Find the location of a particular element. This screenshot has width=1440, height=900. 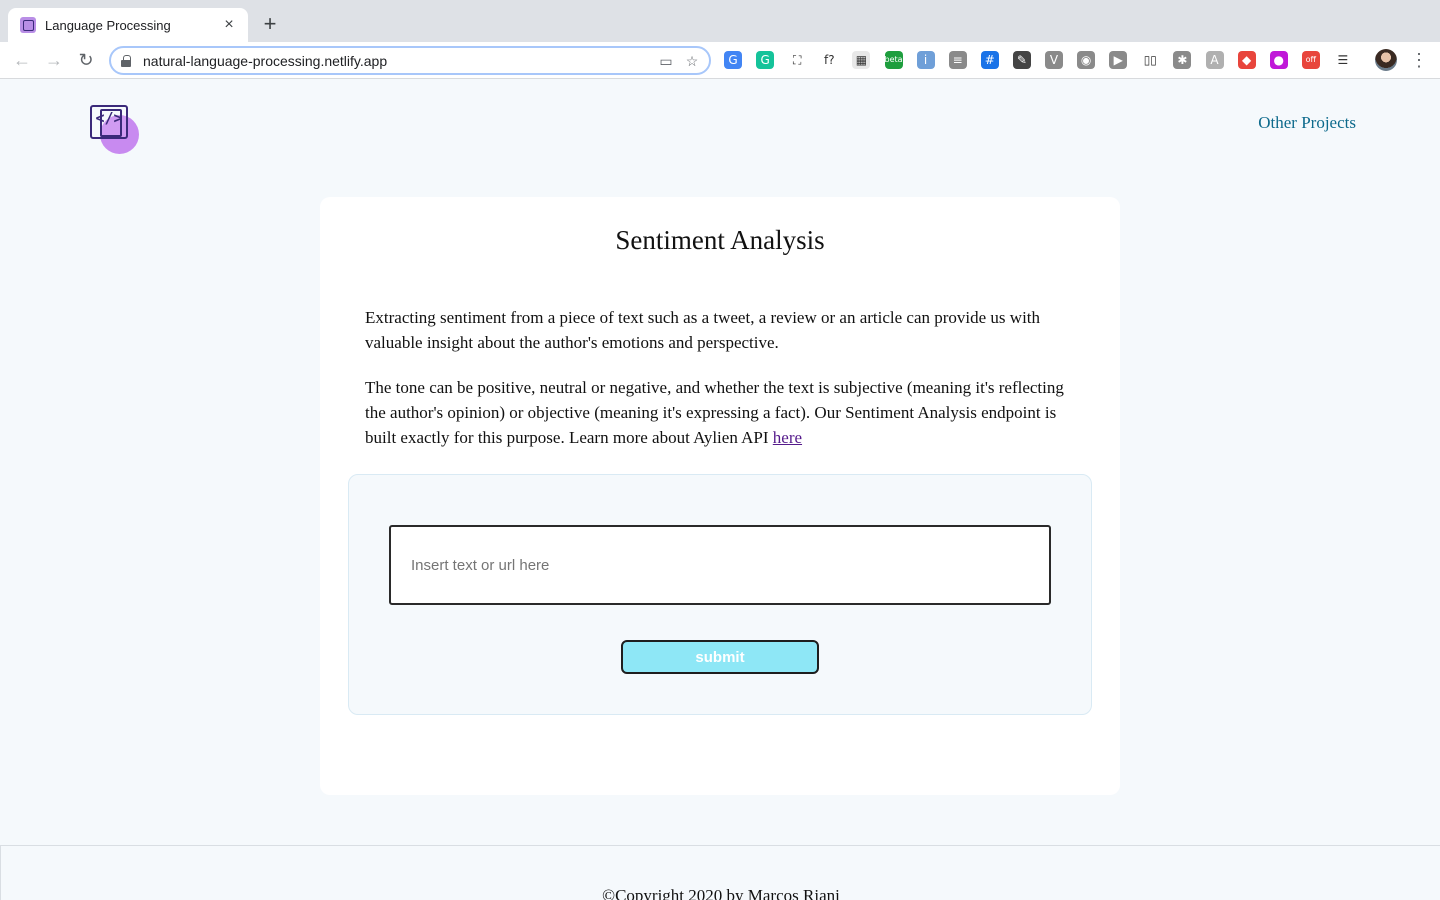

profile-avatar is located at coordinates (1386, 60).